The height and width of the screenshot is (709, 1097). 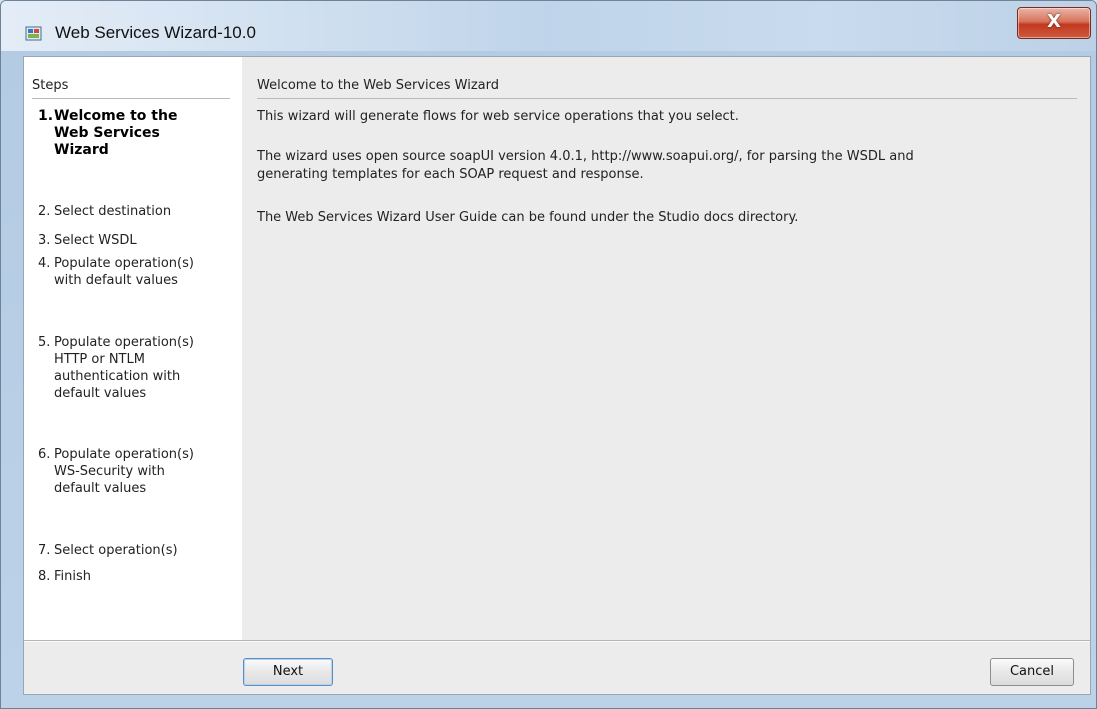 I want to click on close-button: X, so click(x=1054, y=23).